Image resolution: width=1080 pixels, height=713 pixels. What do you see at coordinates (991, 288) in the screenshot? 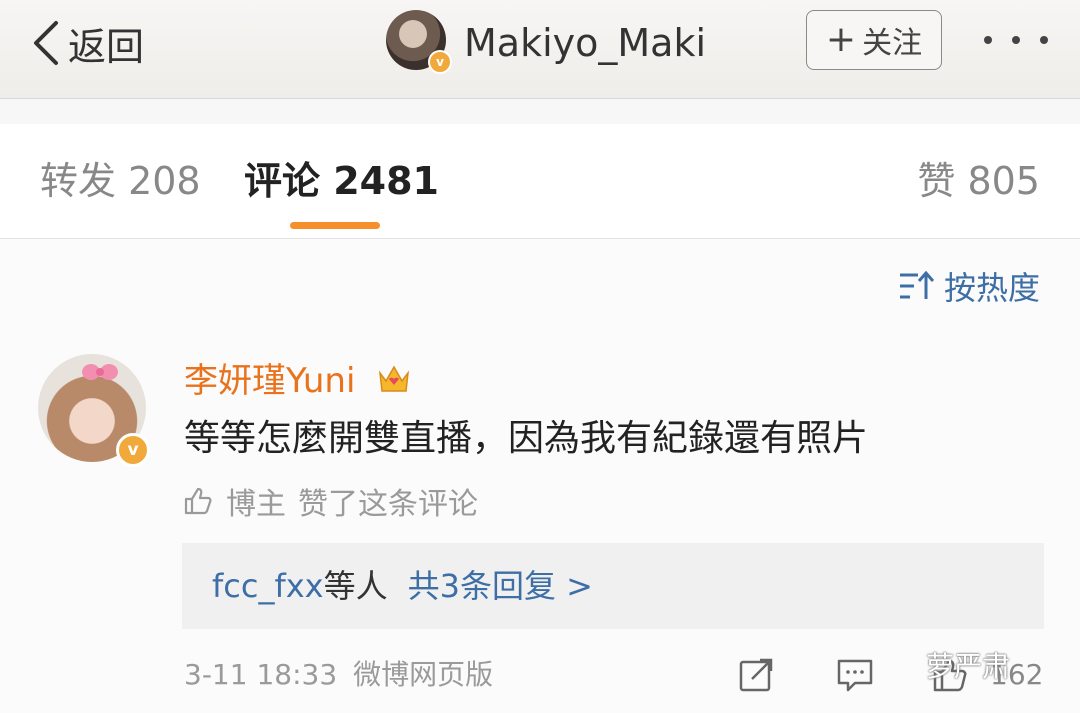
I see `sort-label: 按热度` at bounding box center [991, 288].